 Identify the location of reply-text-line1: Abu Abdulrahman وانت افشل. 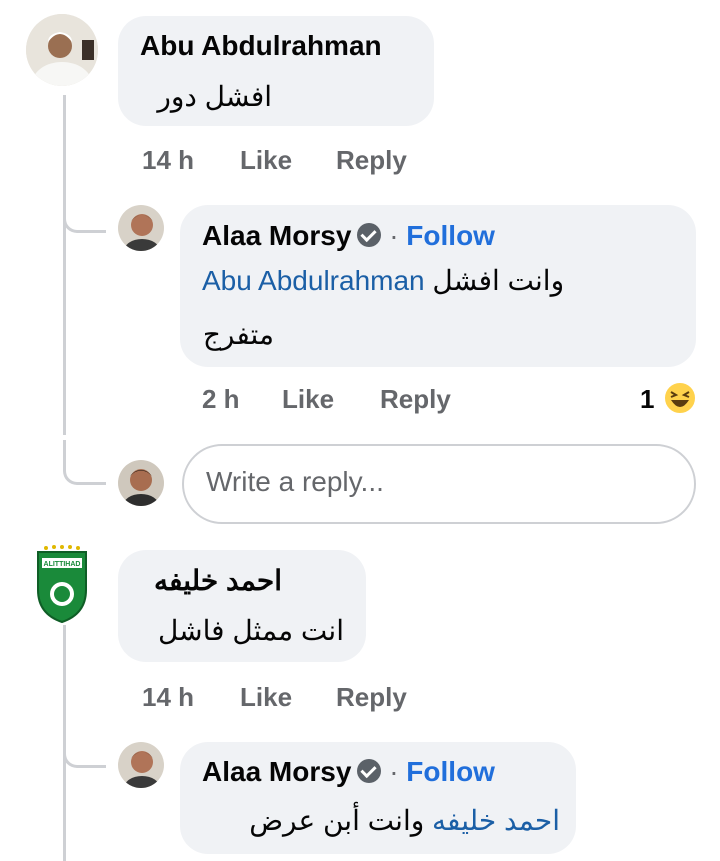
(383, 280).